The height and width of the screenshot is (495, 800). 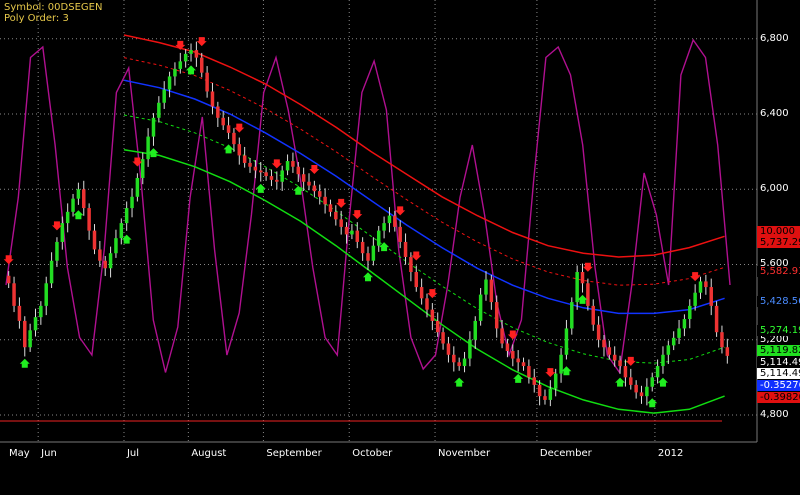 What do you see at coordinates (774, 189) in the screenshot?
I see `y-tick-label: 6,000` at bounding box center [774, 189].